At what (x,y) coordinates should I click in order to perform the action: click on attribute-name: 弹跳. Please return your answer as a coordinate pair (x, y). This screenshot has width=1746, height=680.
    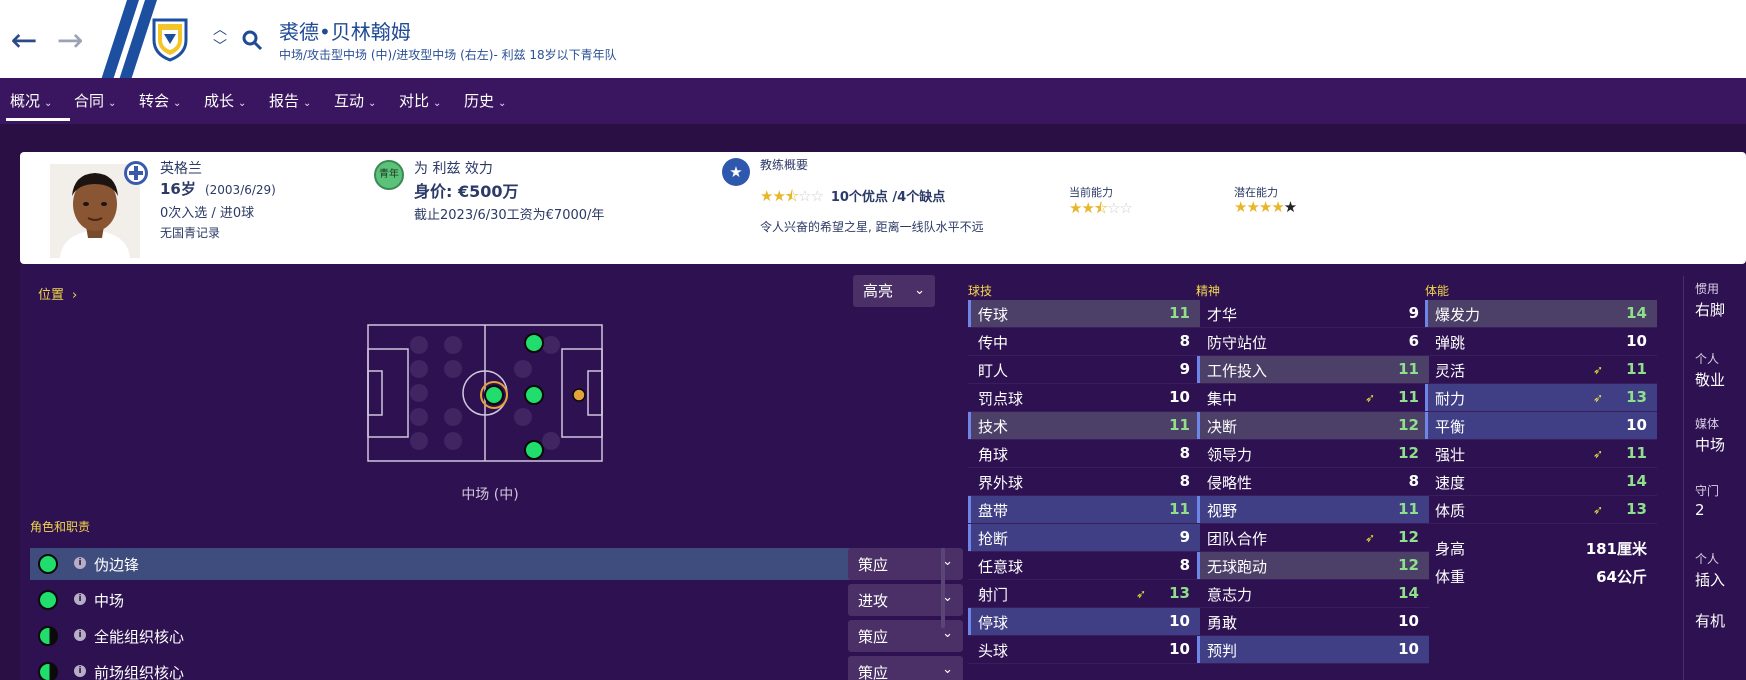
    Looking at the image, I should click on (1450, 343).